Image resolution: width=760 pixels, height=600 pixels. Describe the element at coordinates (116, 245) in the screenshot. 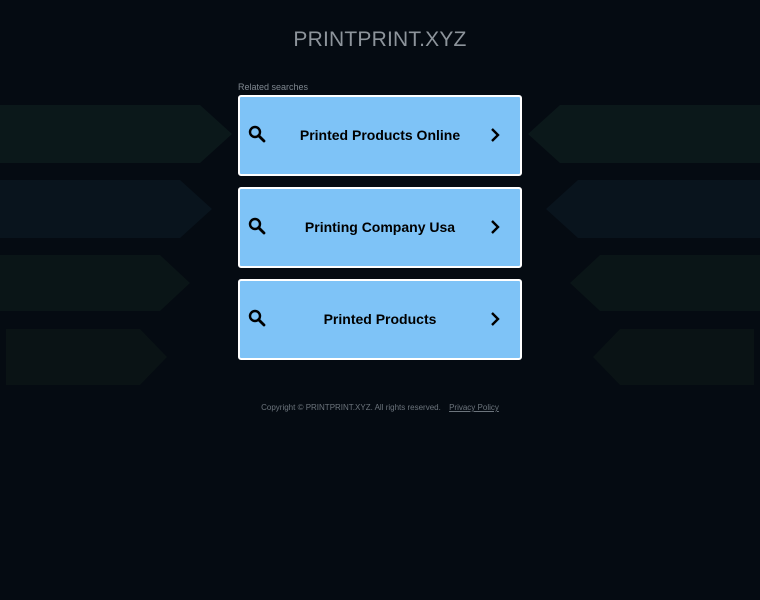

I see `decorative-arrows-left` at that location.